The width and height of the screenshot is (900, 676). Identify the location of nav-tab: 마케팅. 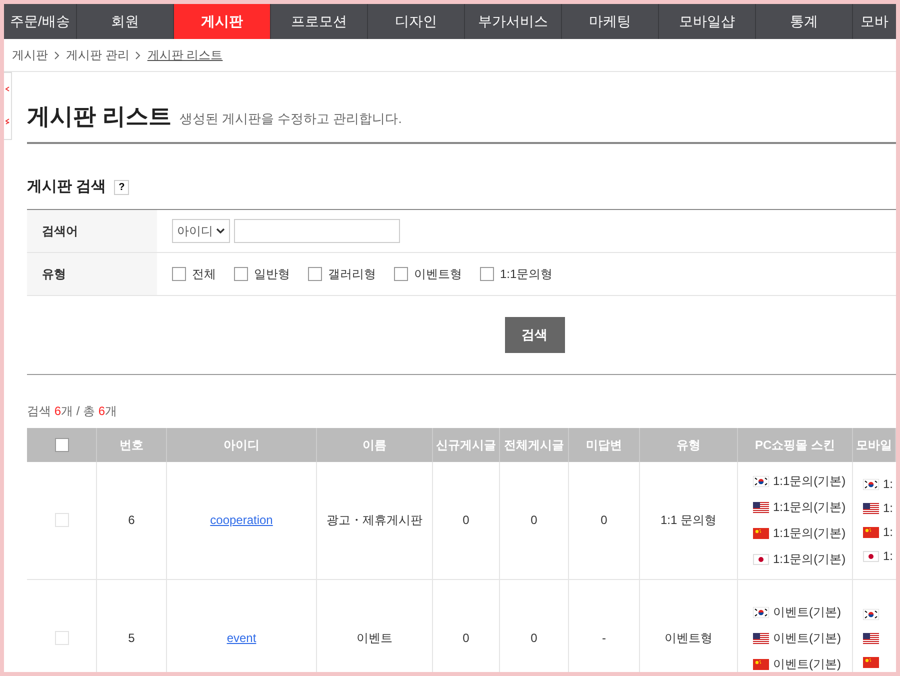
(610, 21).